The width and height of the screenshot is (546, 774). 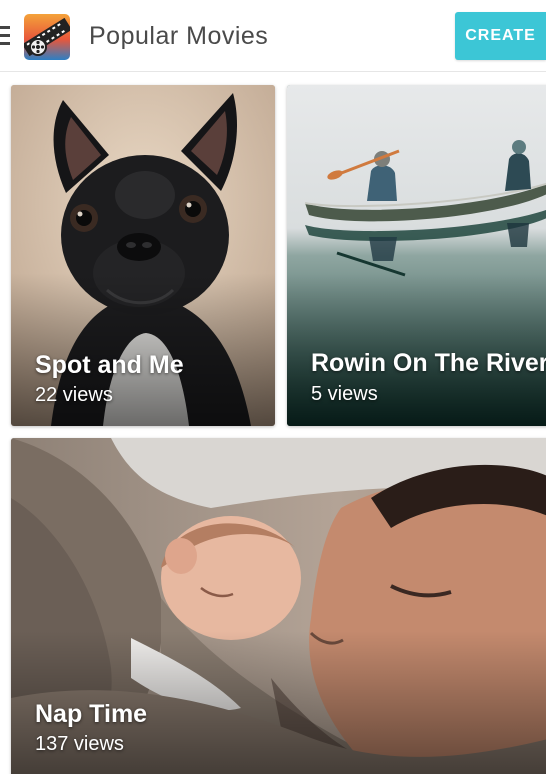 What do you see at coordinates (179, 36) in the screenshot?
I see `page-title: Popular Movies` at bounding box center [179, 36].